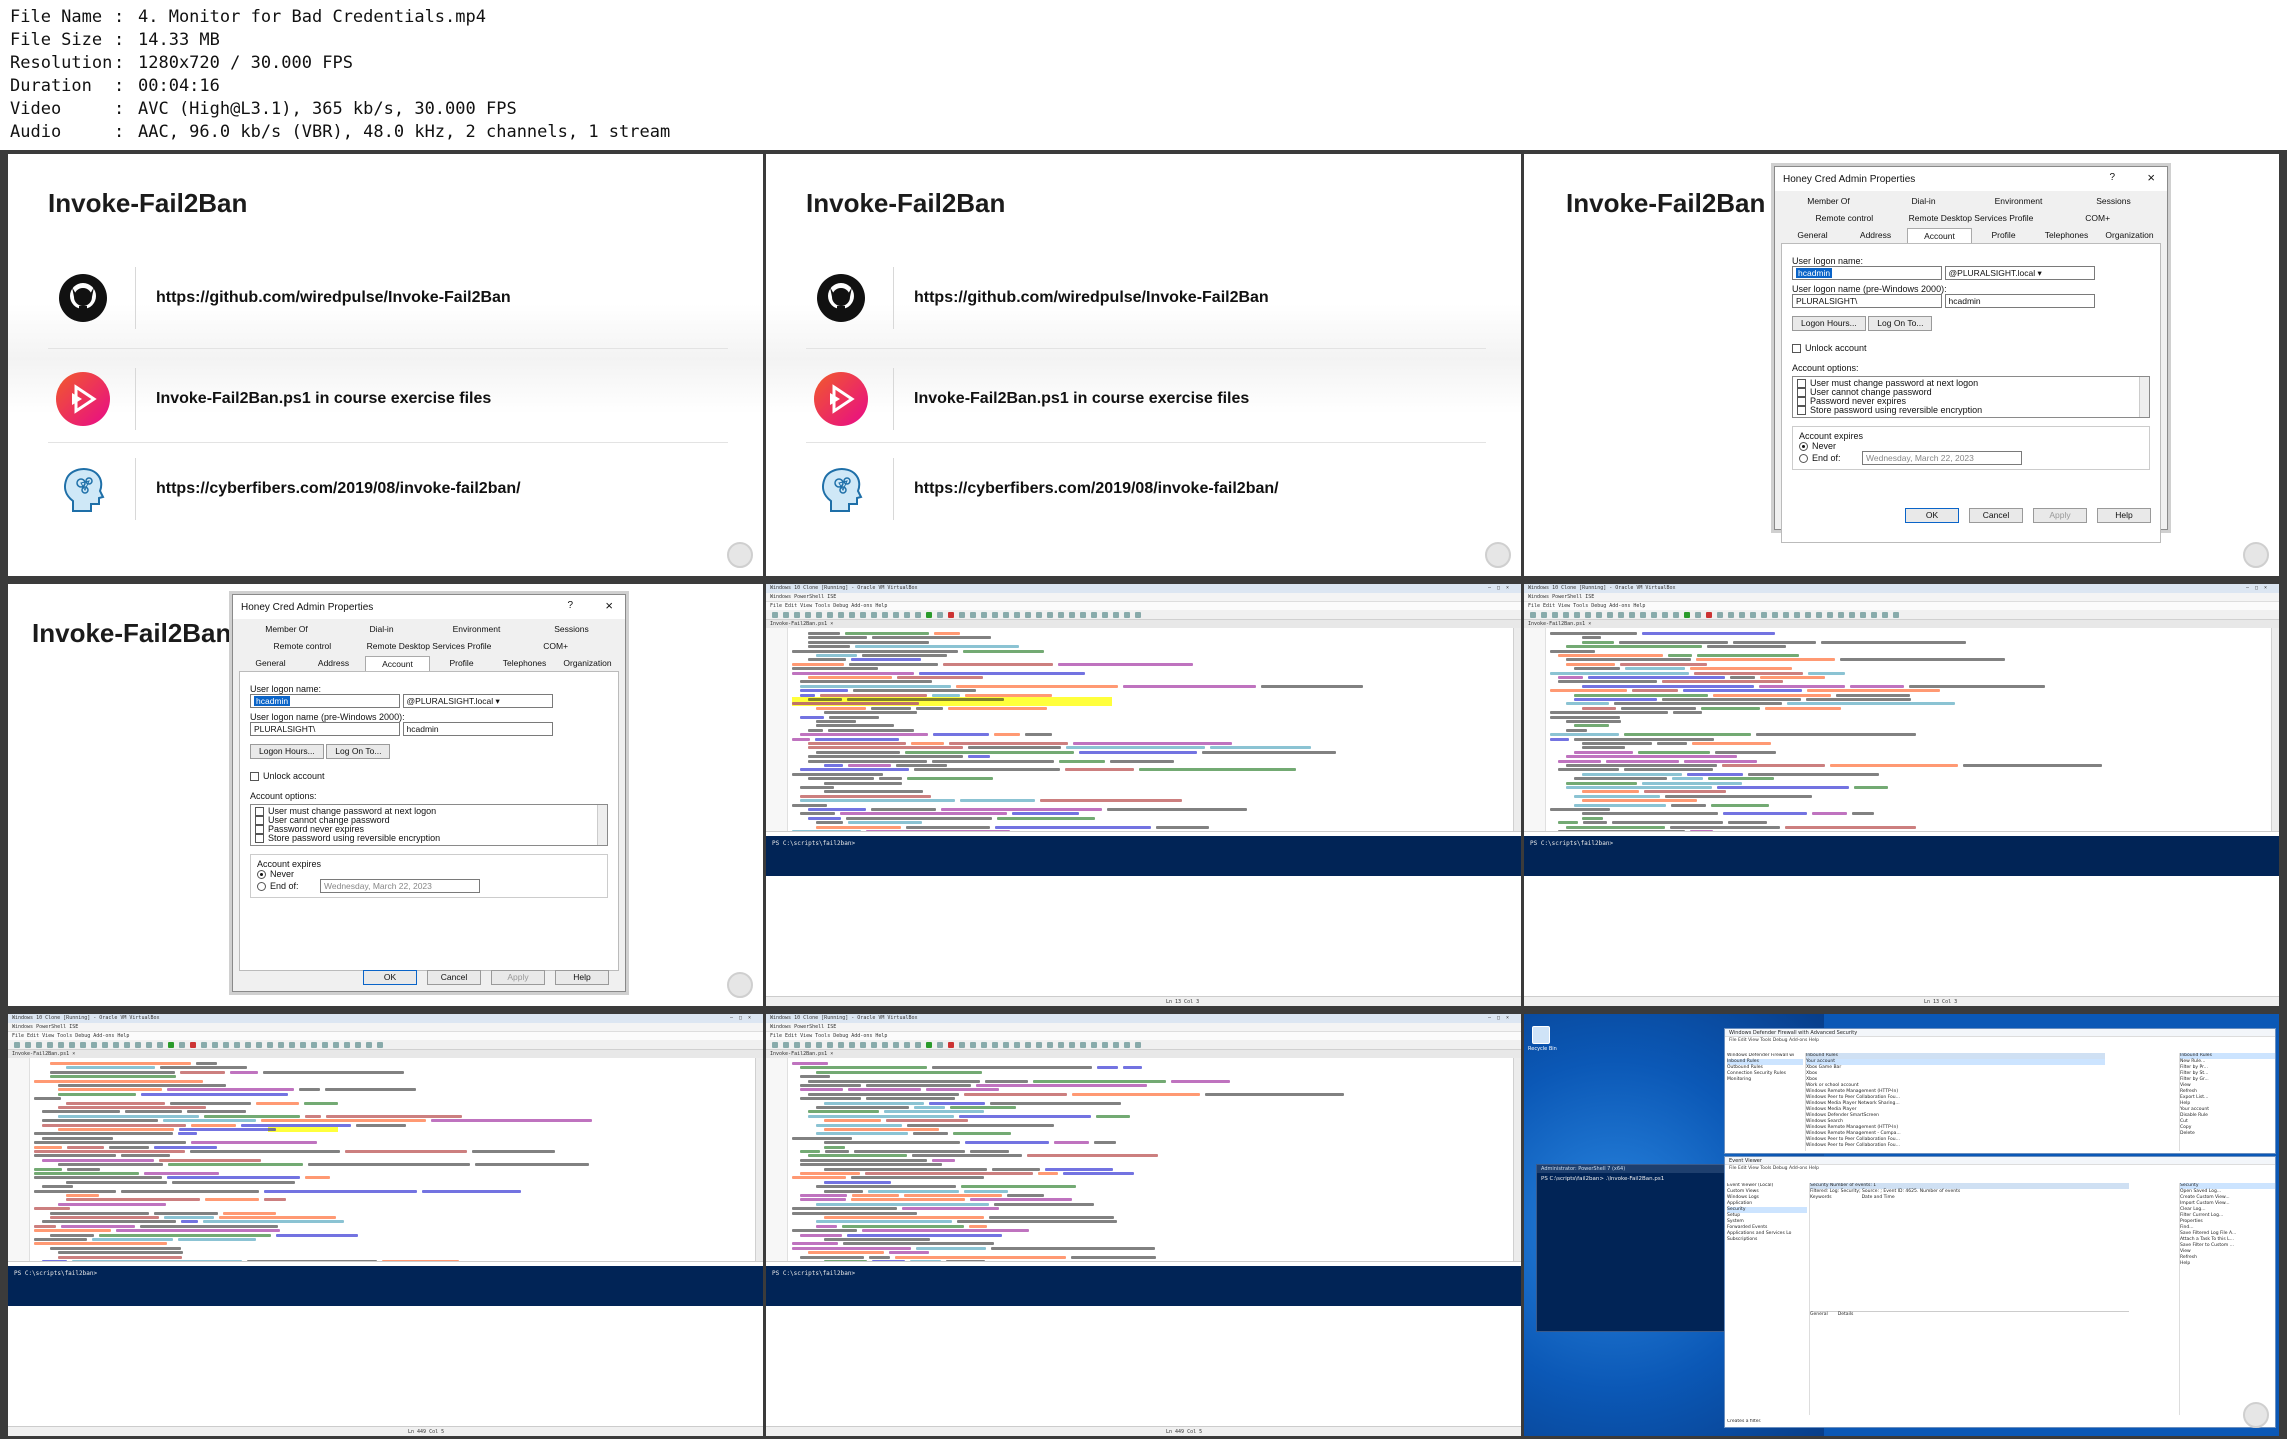  Describe the element at coordinates (1844, 218) in the screenshot. I see `dialog-tab: Remote control` at that location.